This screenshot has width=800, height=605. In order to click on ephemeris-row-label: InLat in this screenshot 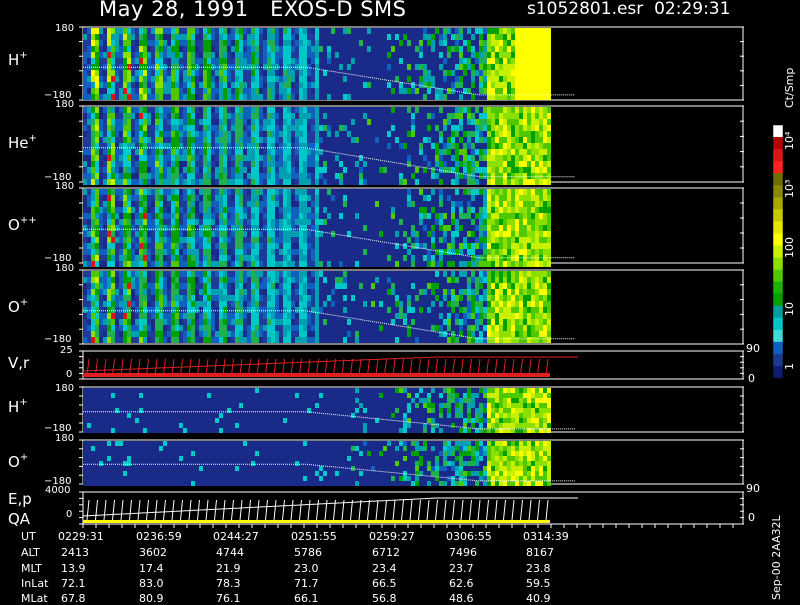, I will do `click(34, 583)`.